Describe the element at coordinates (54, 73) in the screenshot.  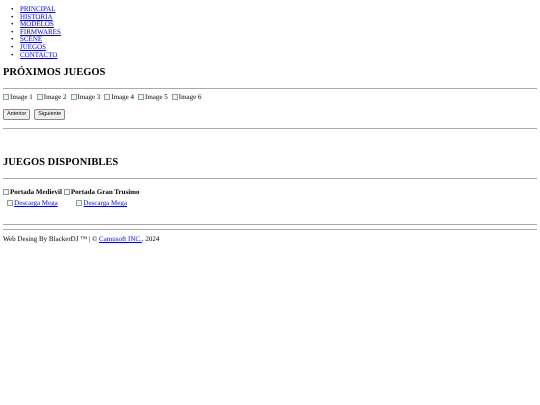
I see `section-heading: PRÓXIMOS JUEGOS` at that location.